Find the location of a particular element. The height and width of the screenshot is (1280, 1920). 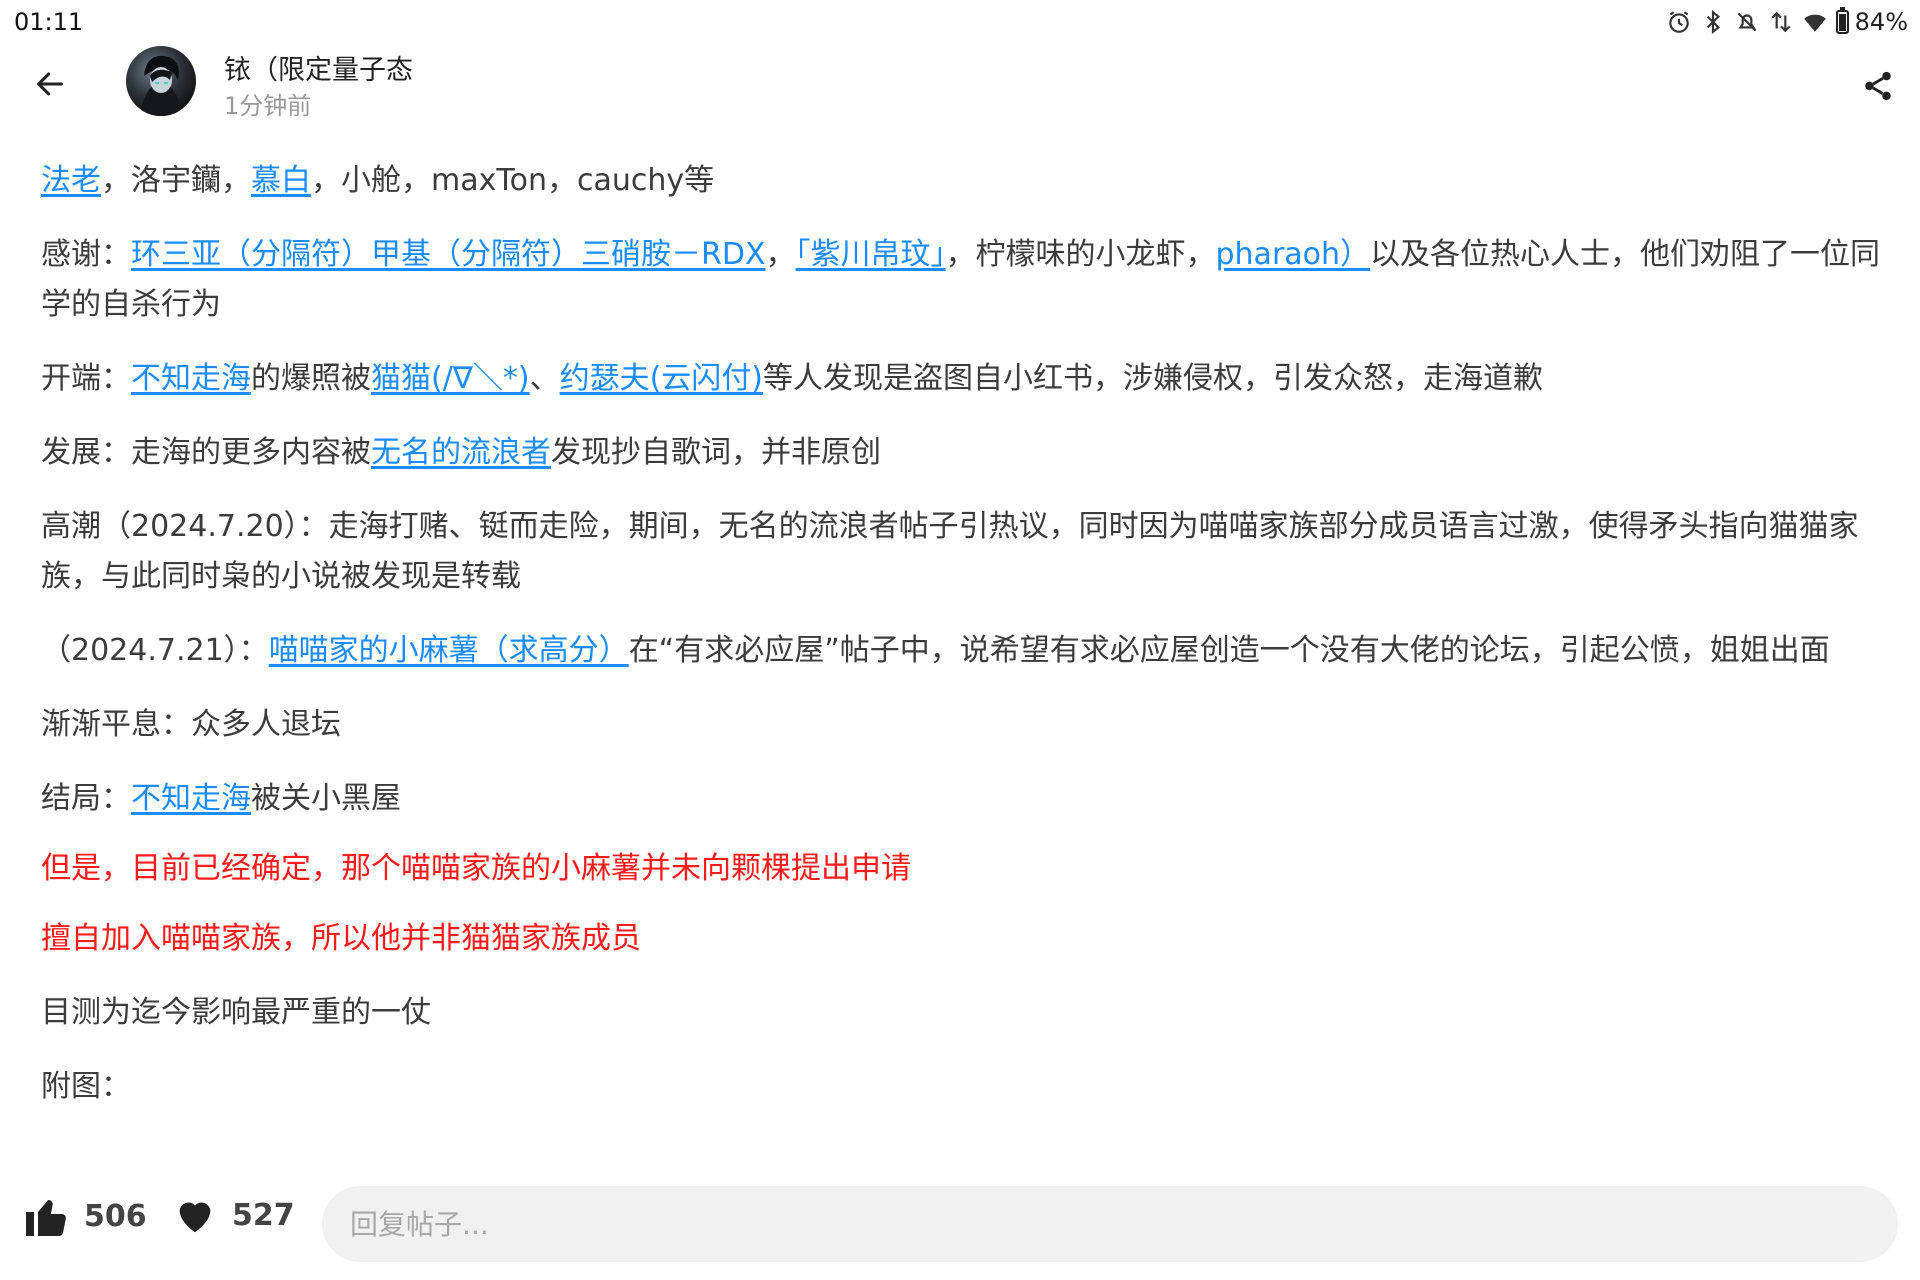

paragraph-assessment: 目测为迄今影响最严重的一仗 is located at coordinates (236, 1012).